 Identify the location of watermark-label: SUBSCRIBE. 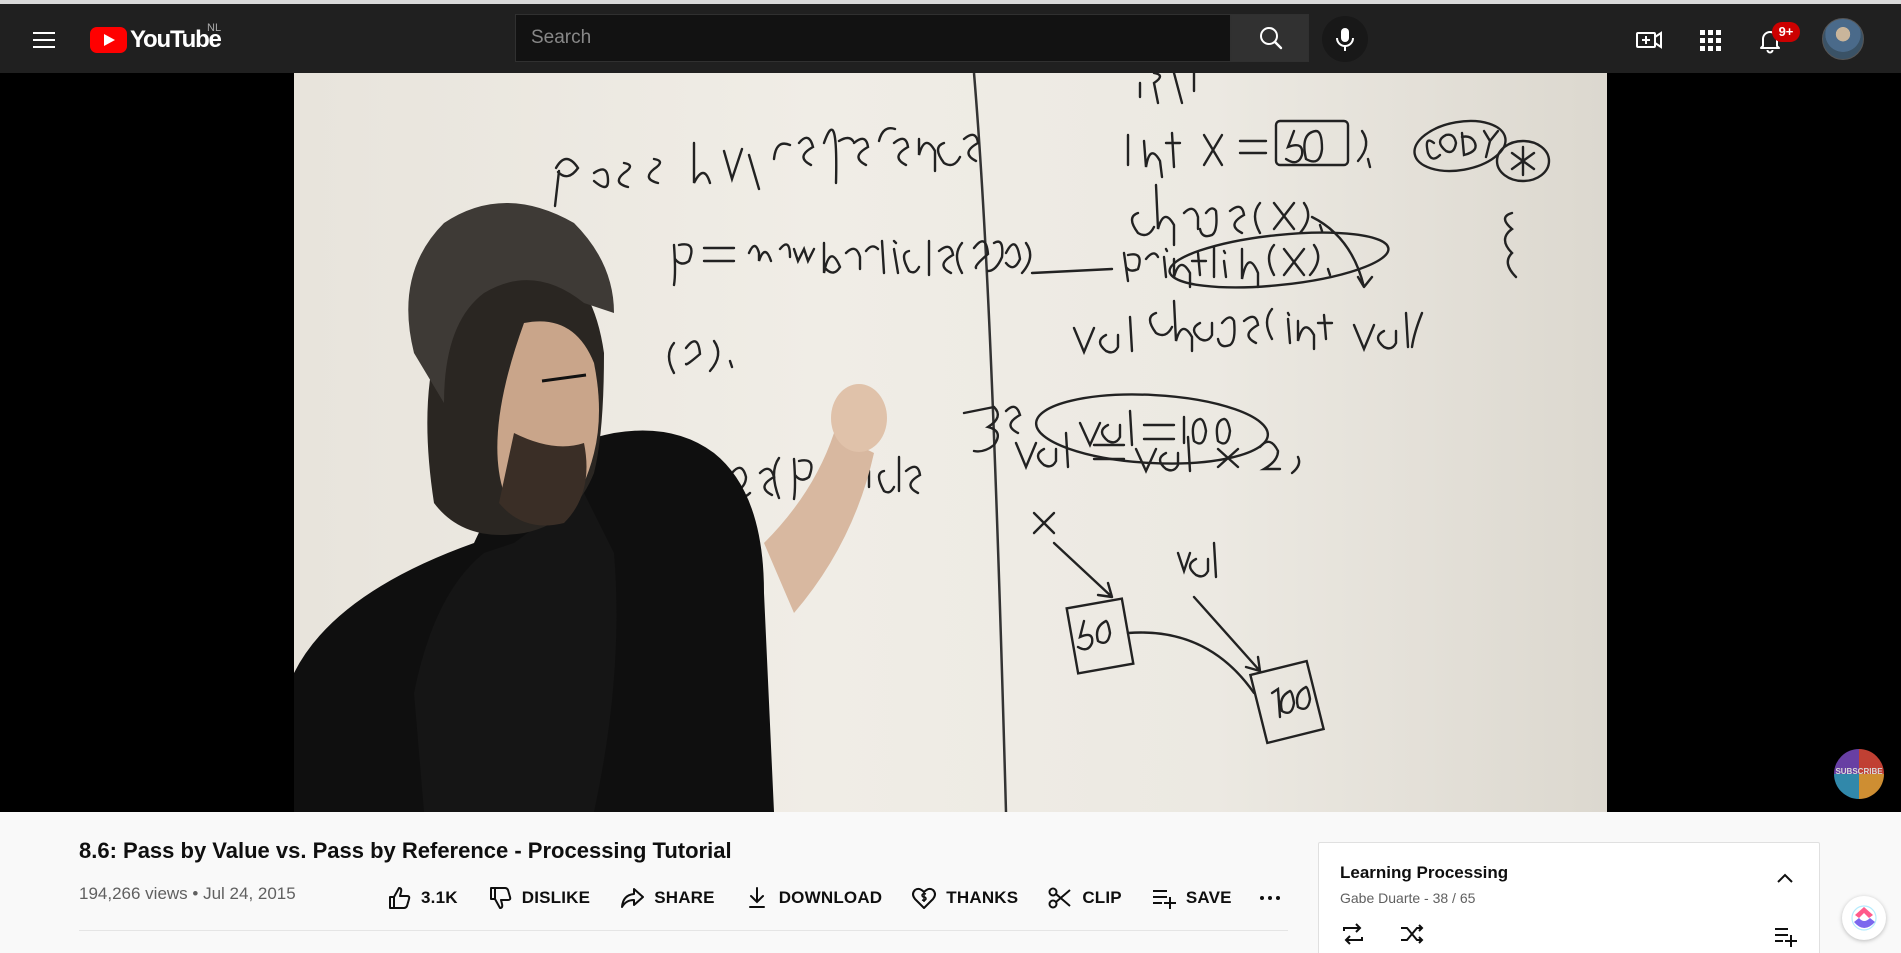
(1859, 771).